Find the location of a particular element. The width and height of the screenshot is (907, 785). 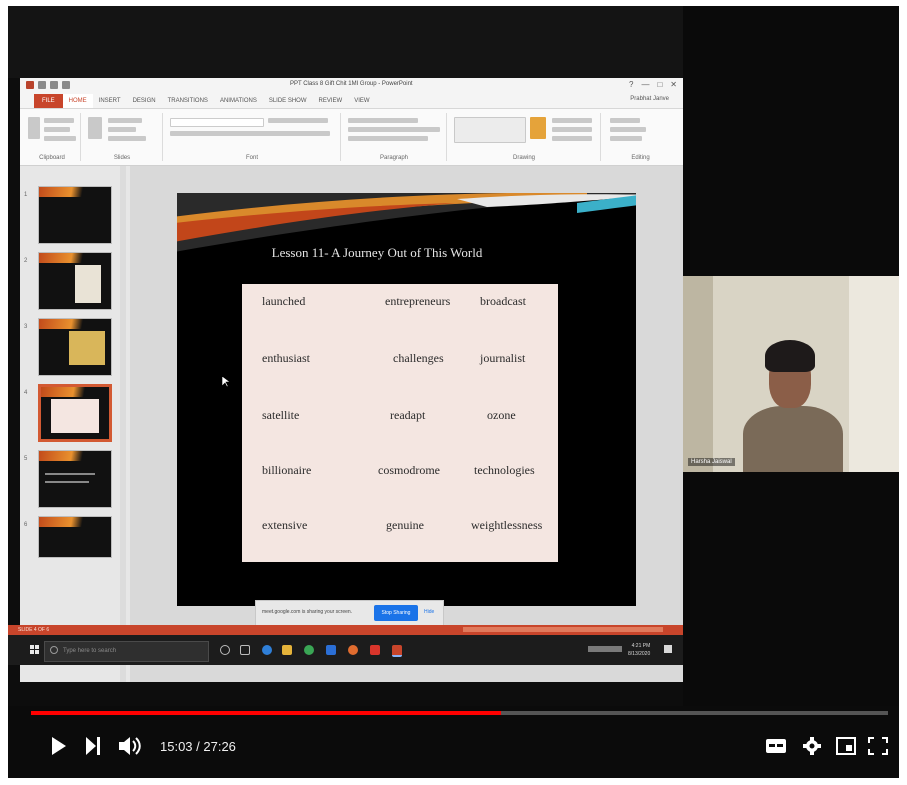

time-display: 15:03 / 27:26 is located at coordinates (198, 746).